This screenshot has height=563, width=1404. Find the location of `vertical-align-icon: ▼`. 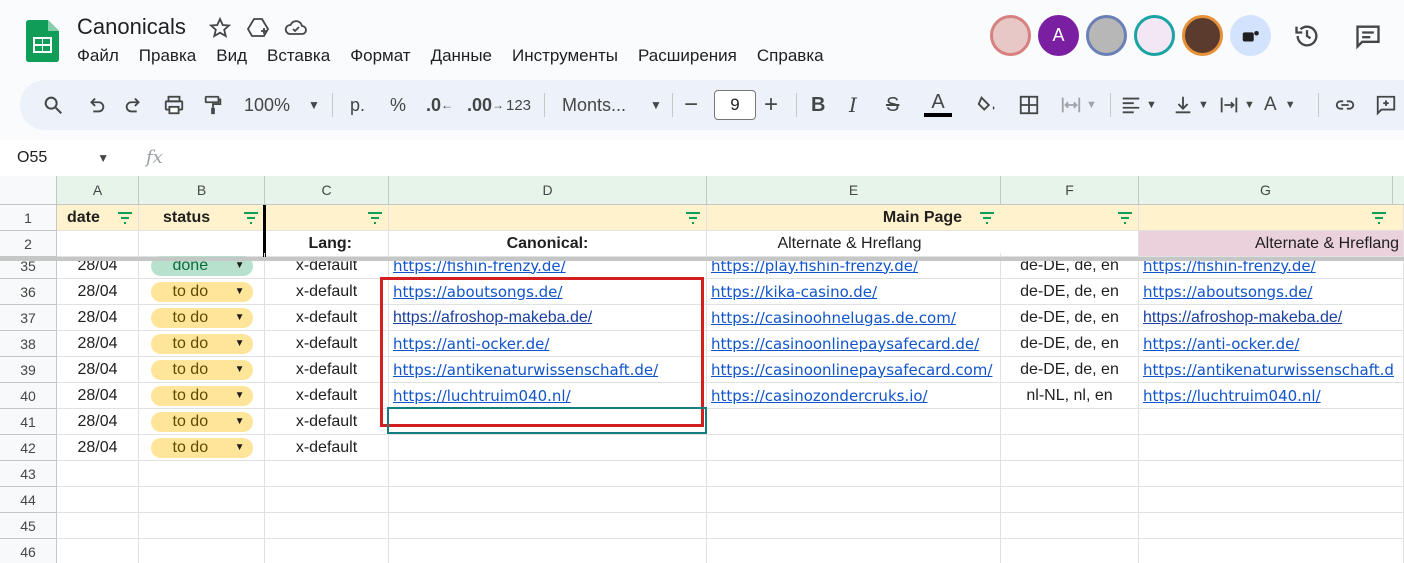

vertical-align-icon: ▼ is located at coordinates (1190, 105).